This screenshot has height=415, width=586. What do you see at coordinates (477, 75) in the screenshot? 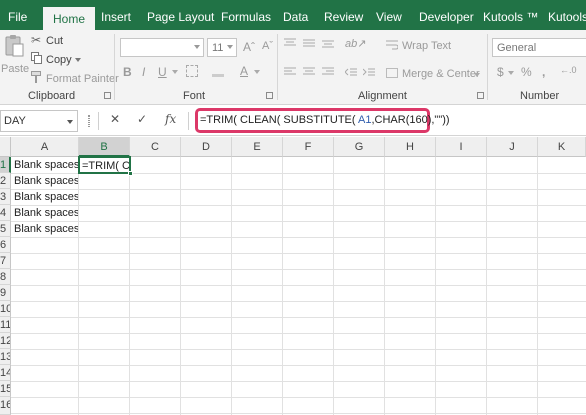
I see `merge-dropdown-icon` at bounding box center [477, 75].